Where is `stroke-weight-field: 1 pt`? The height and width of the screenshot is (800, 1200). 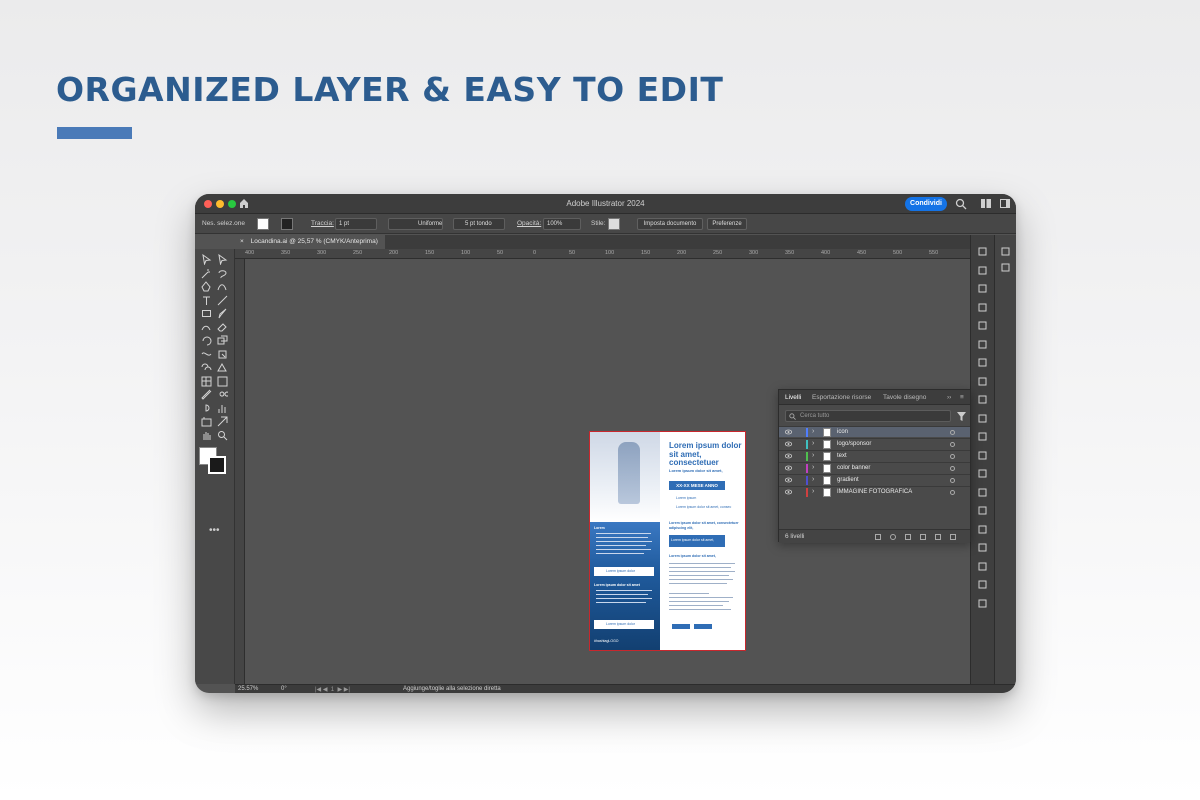
stroke-weight-field: 1 pt is located at coordinates (356, 224).